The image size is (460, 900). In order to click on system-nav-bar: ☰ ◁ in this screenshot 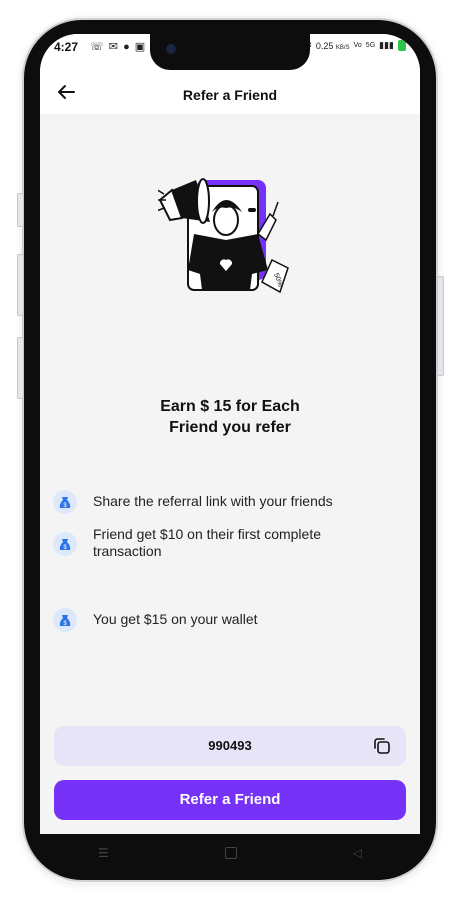, I will do `click(230, 853)`.